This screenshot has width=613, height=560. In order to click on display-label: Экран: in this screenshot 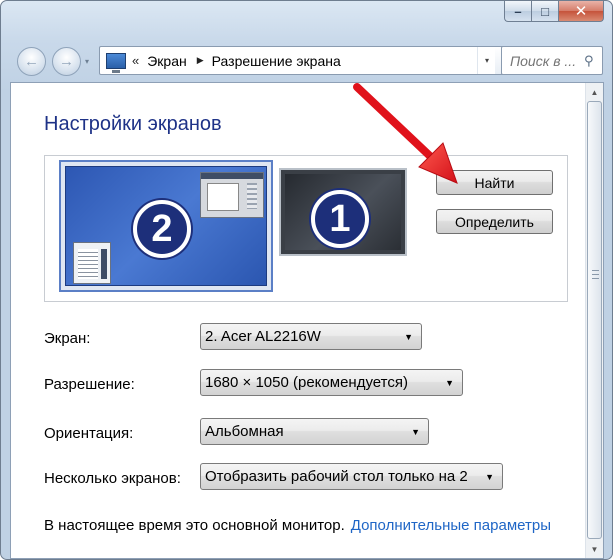, I will do `click(67, 338)`.